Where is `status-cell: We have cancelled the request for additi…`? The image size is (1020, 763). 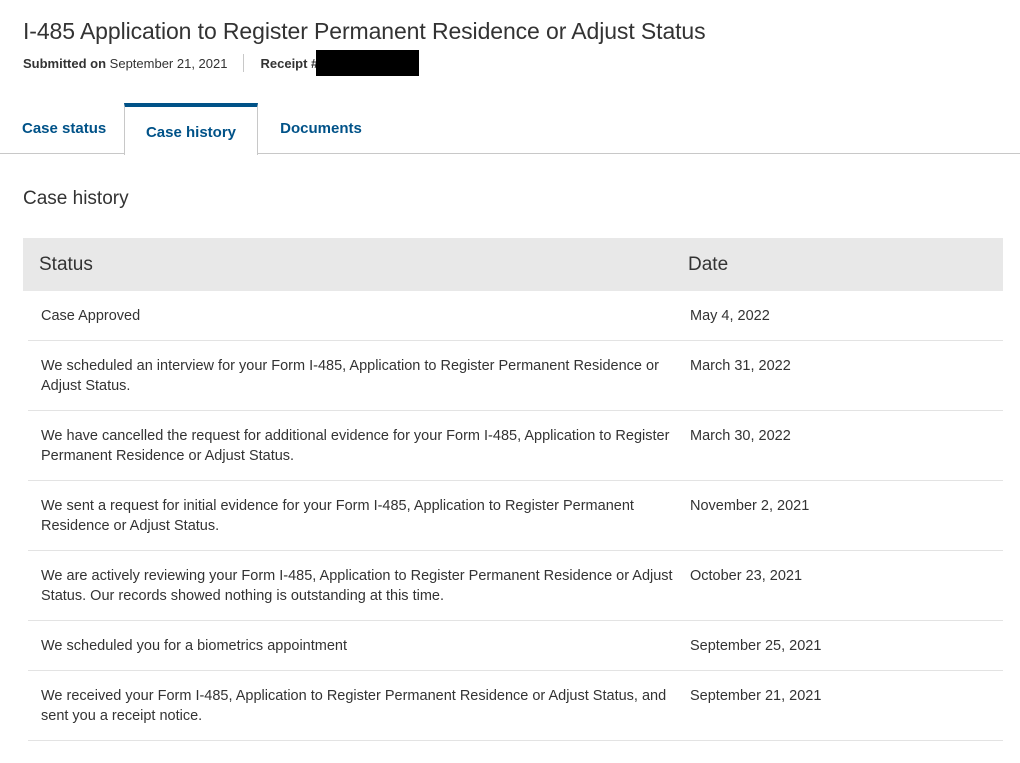 status-cell: We have cancelled the request for additi… is located at coordinates (355, 446).